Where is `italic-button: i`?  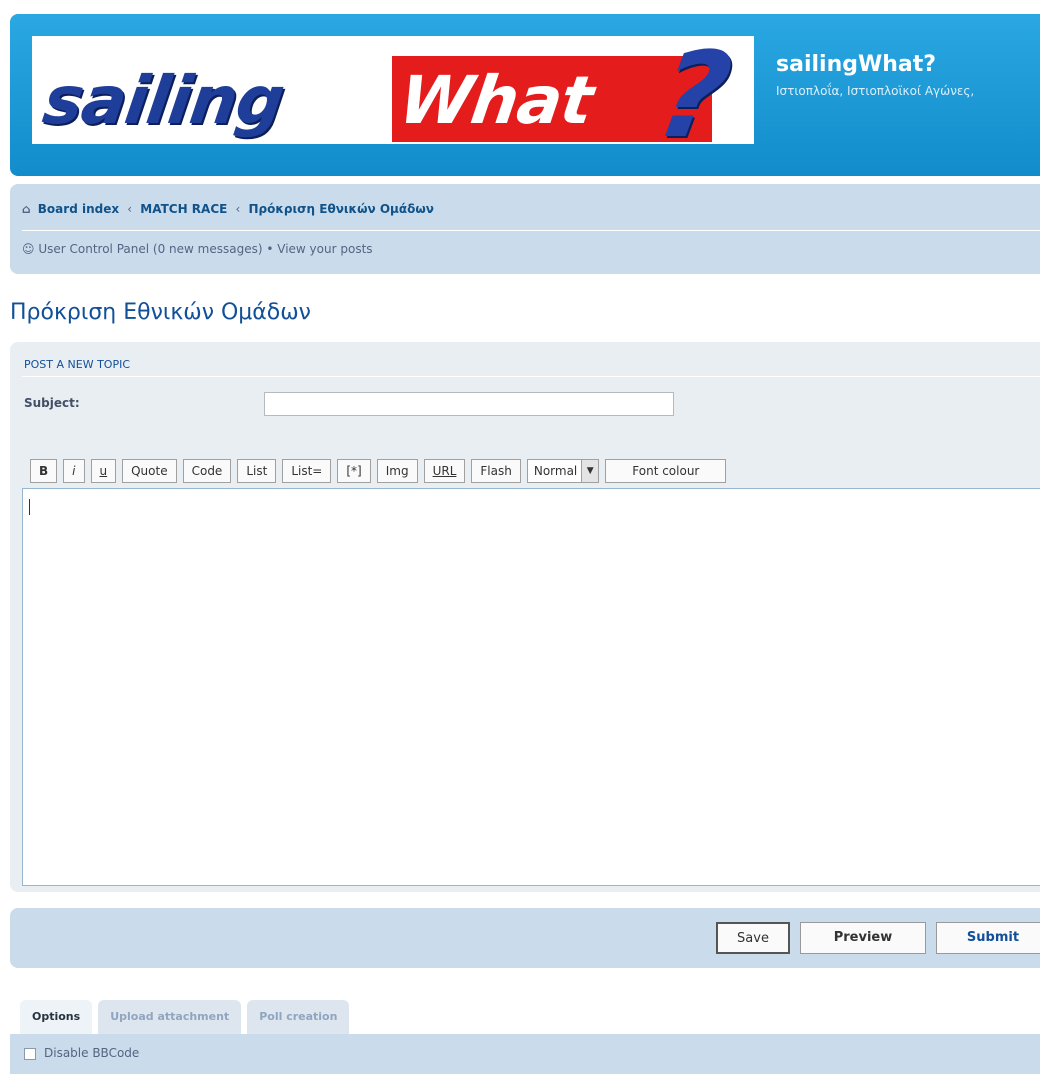
italic-button: i is located at coordinates (74, 471).